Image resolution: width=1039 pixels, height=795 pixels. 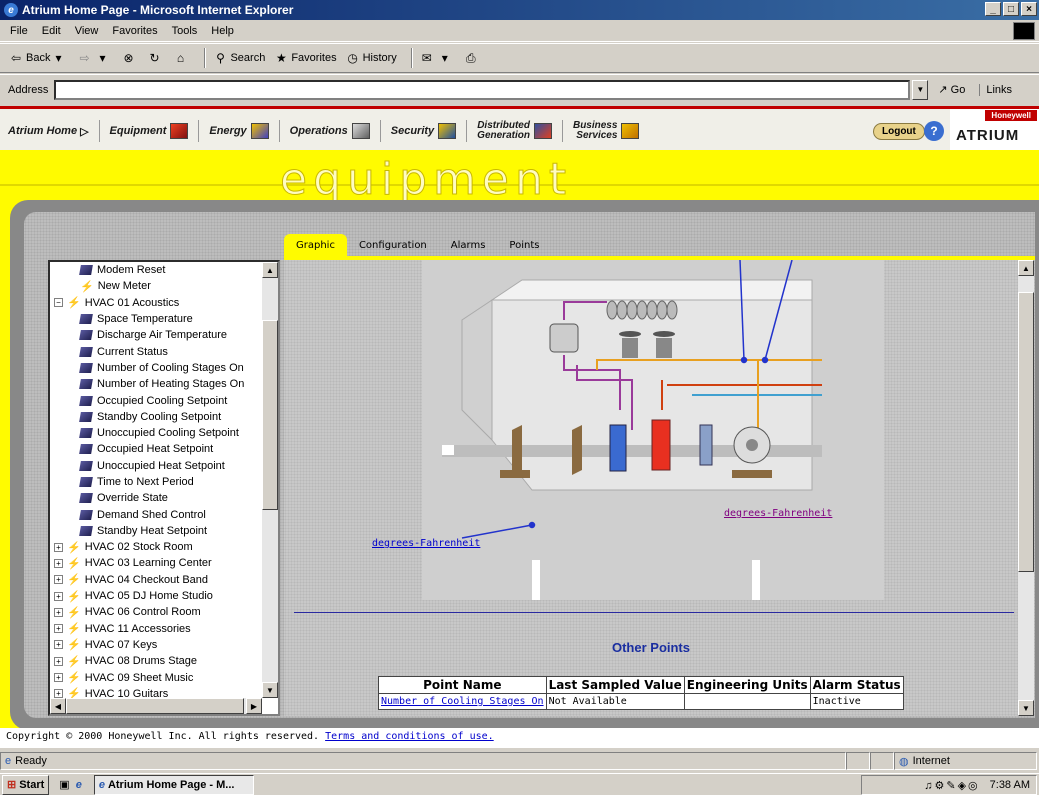 I want to click on tree-item: Standby Cooling Setpoint, so click(x=156, y=417).